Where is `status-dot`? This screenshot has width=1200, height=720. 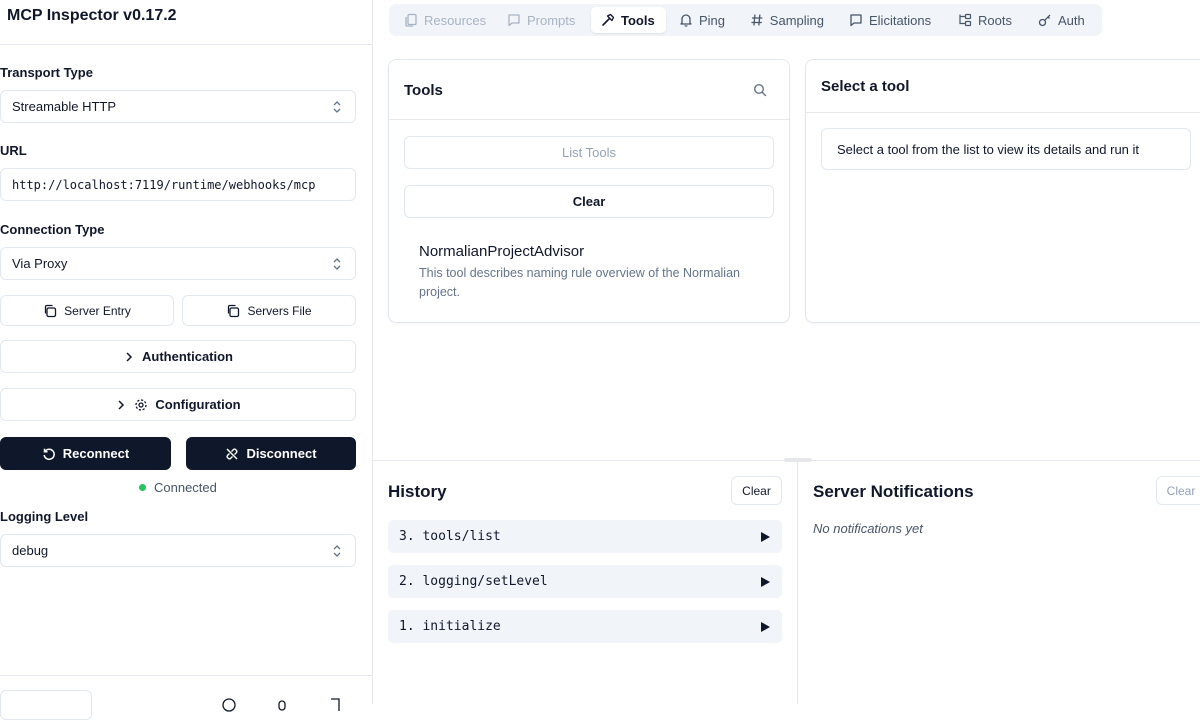
status-dot is located at coordinates (142, 487).